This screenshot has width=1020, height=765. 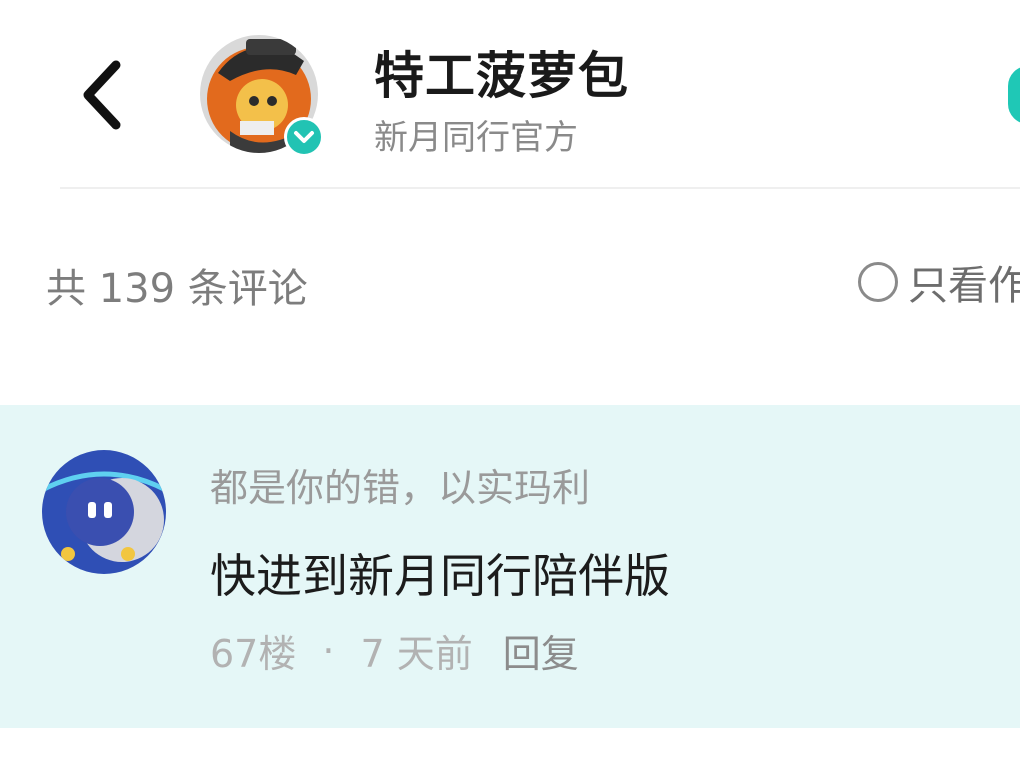 I want to click on comment-count: 共 139 条评论, so click(x=177, y=289).